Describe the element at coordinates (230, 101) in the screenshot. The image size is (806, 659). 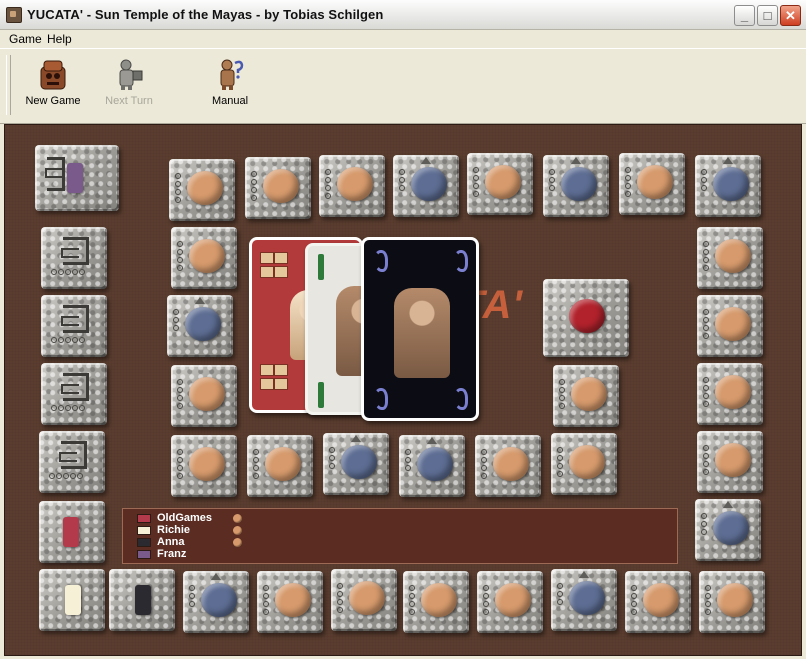
I see `manual-label: Manual` at that location.